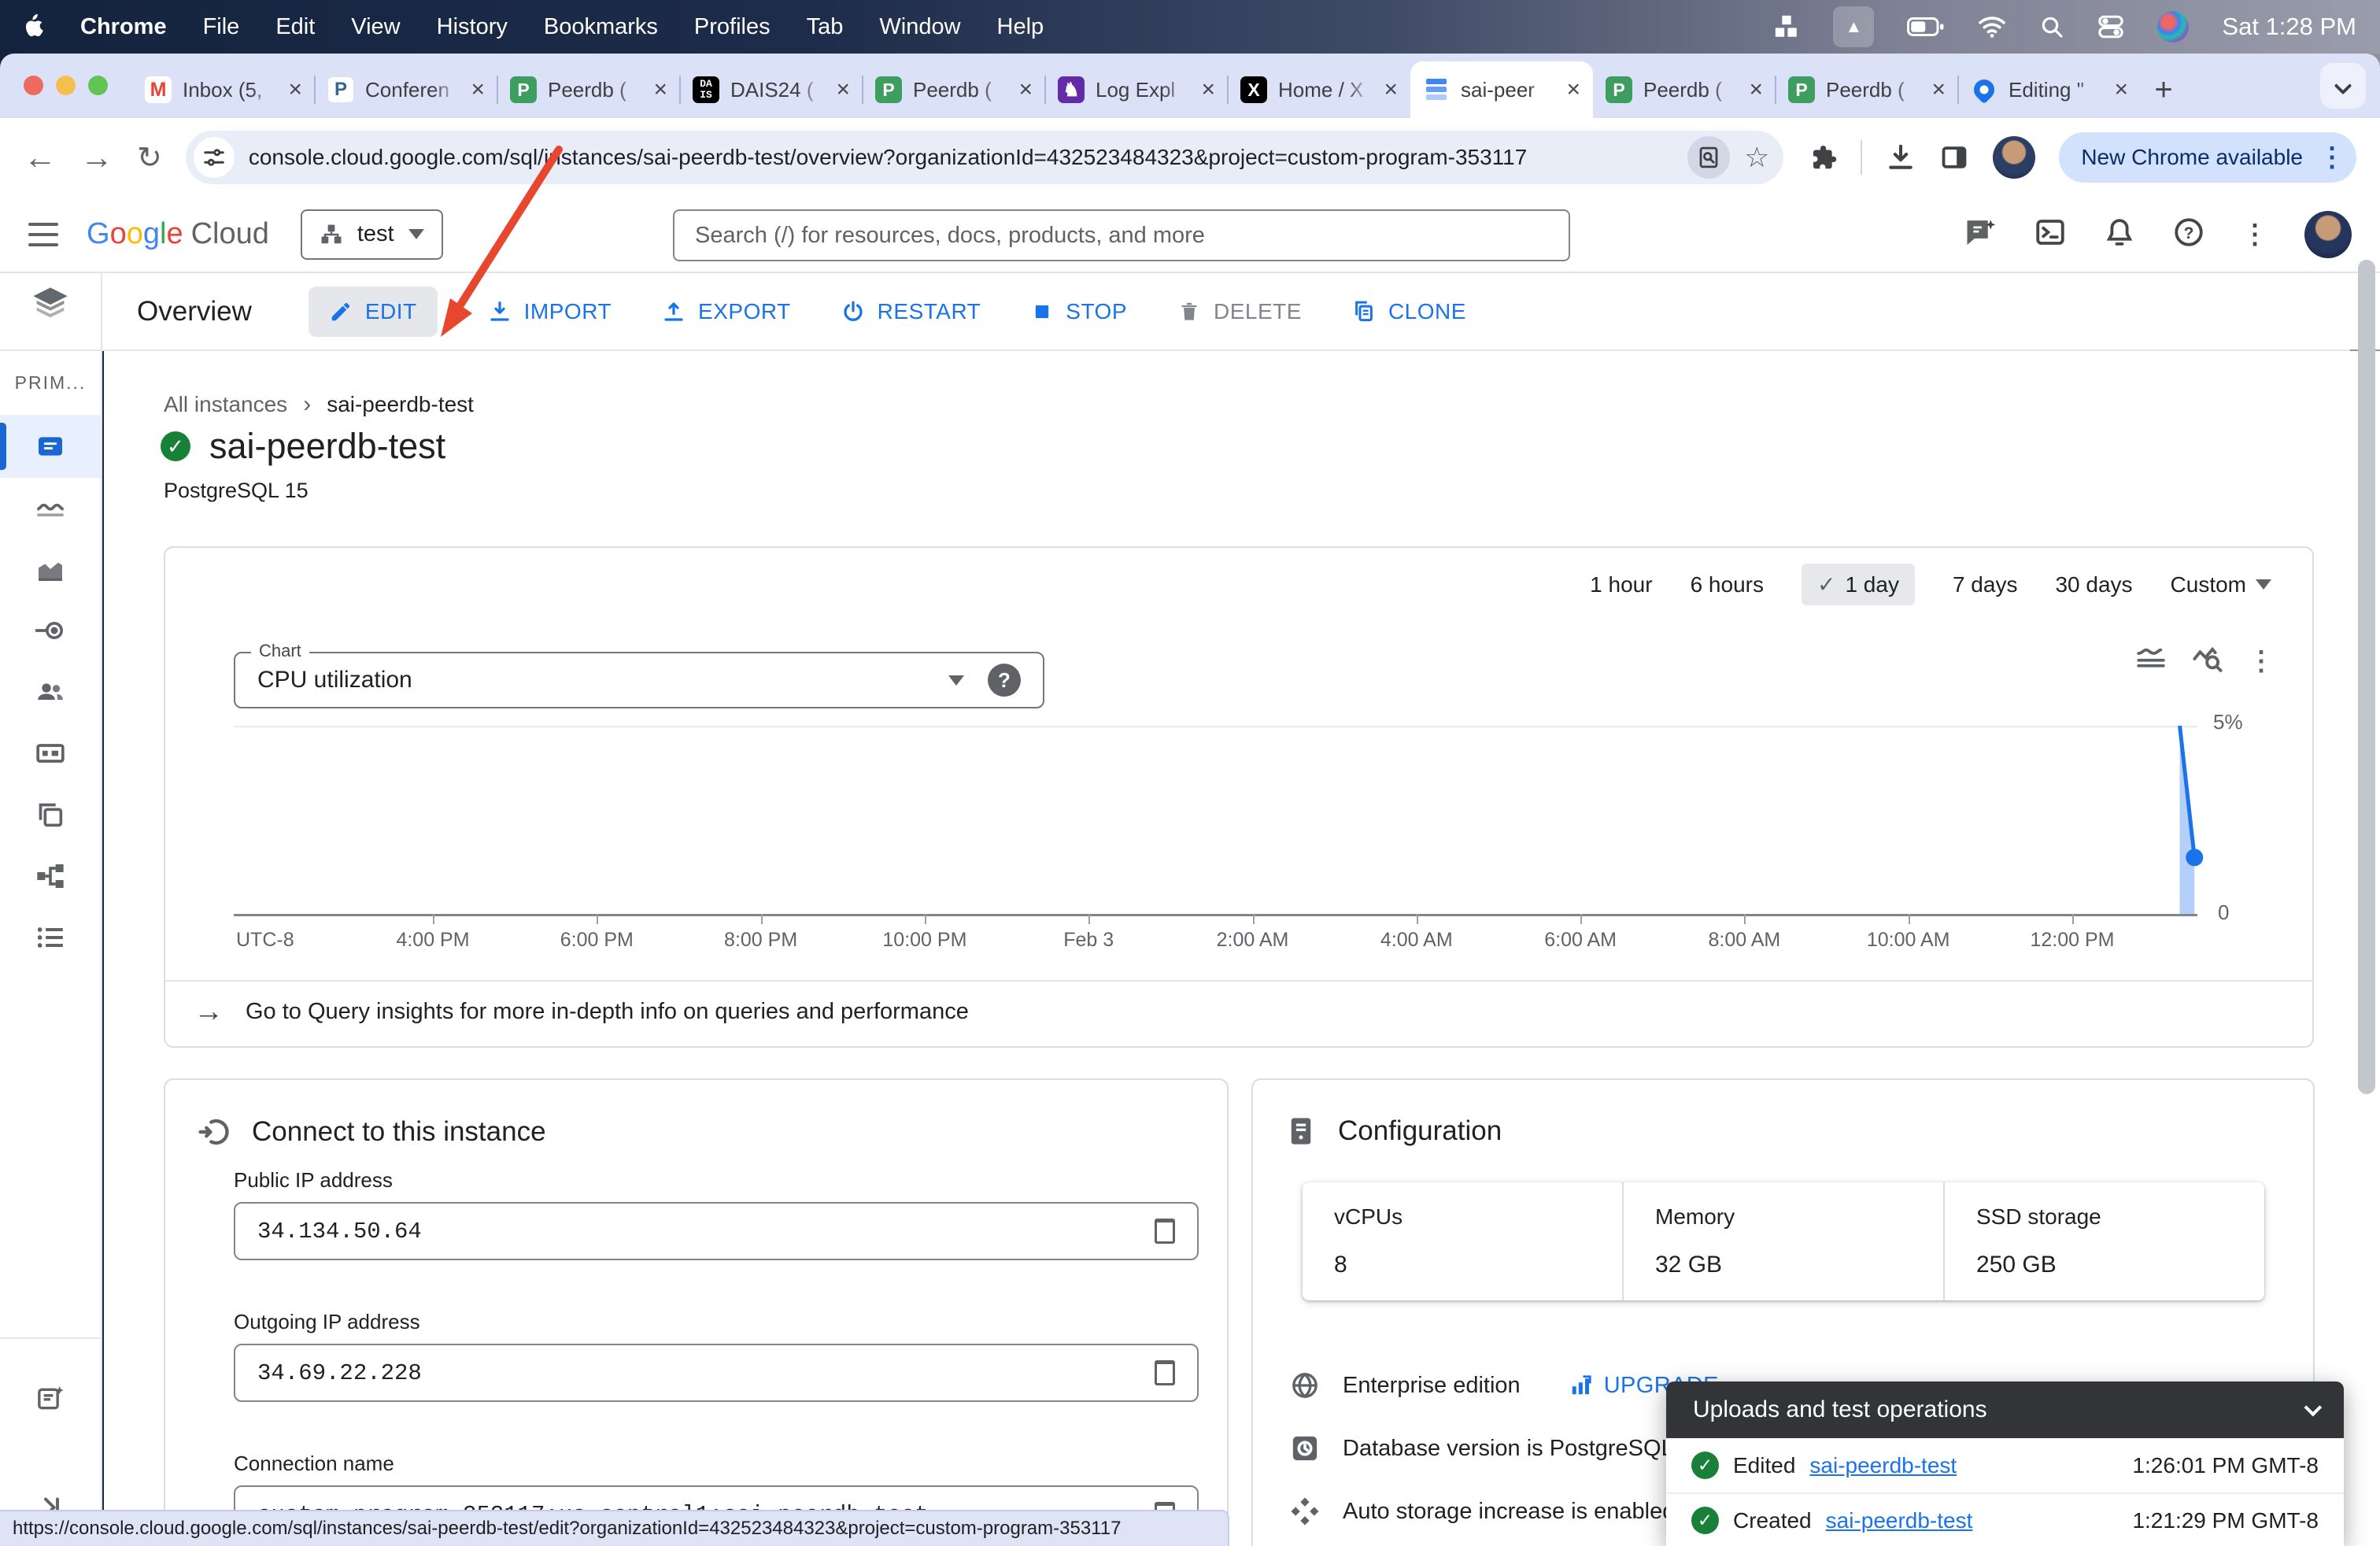  What do you see at coordinates (919, 27) in the screenshot?
I see `menu-window: Window` at bounding box center [919, 27].